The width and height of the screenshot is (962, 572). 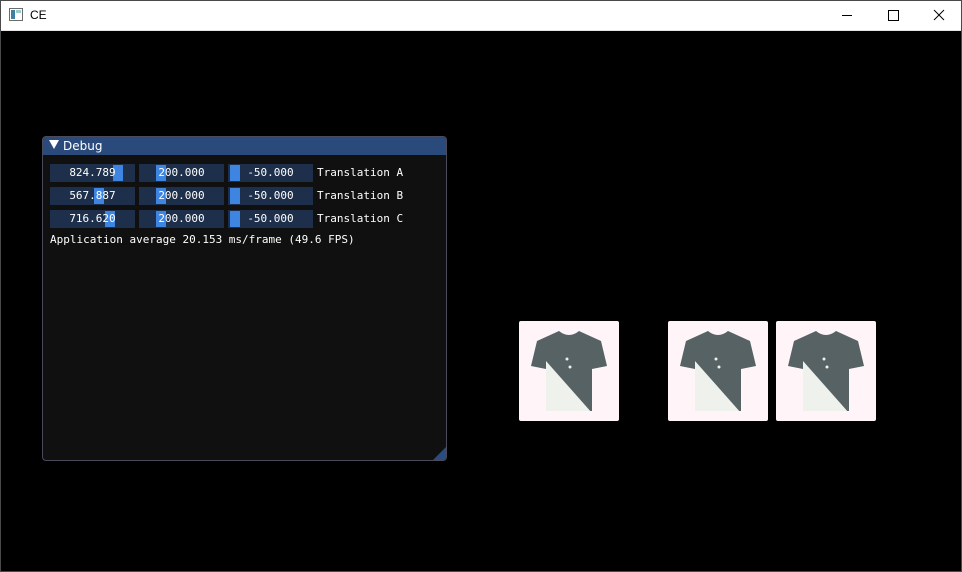 I want to click on slider-value: 824.789, so click(x=92, y=172).